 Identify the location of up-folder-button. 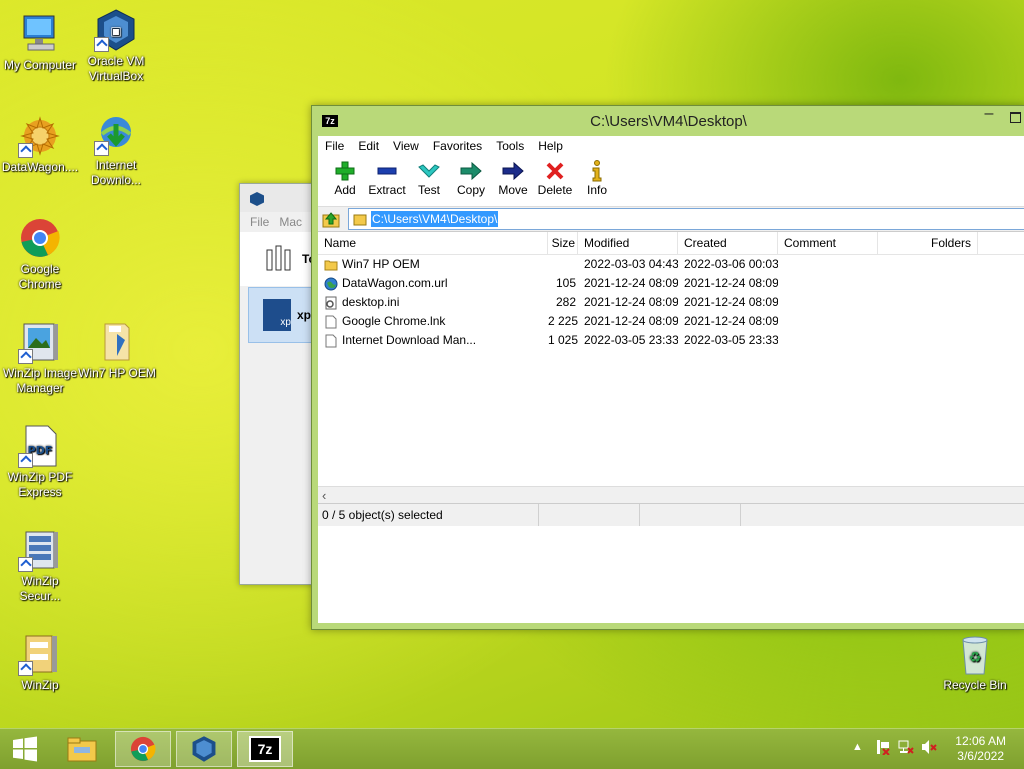
(331, 219).